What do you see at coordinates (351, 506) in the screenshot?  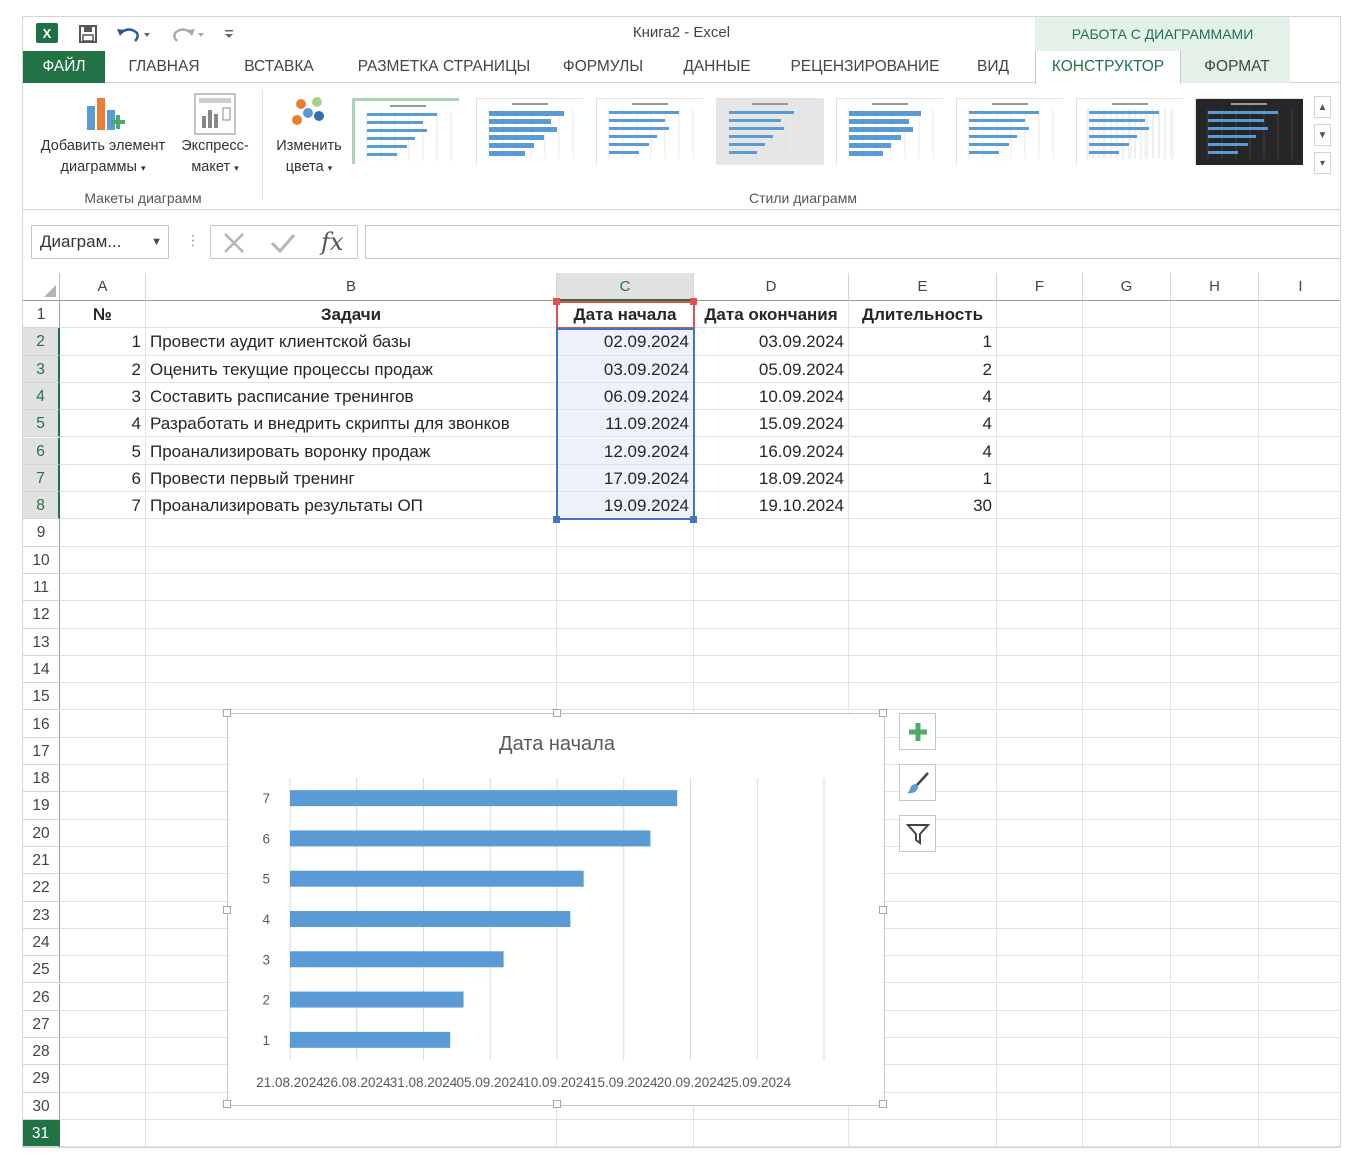 I see `cell-B8: Проанализировать результаты ОП` at bounding box center [351, 506].